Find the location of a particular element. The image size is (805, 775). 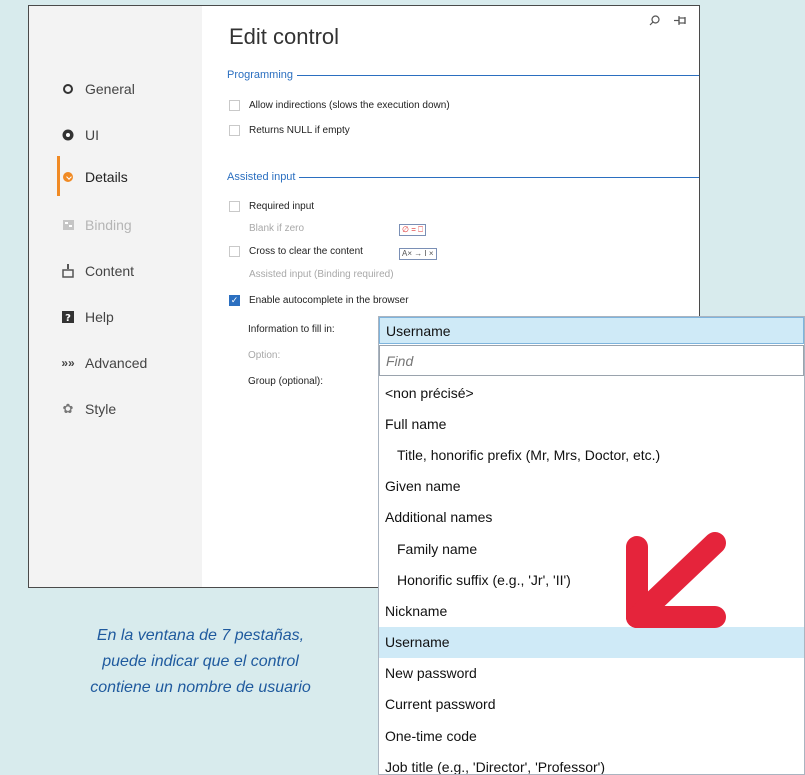

sidebar-item-label: General is located at coordinates (110, 89).